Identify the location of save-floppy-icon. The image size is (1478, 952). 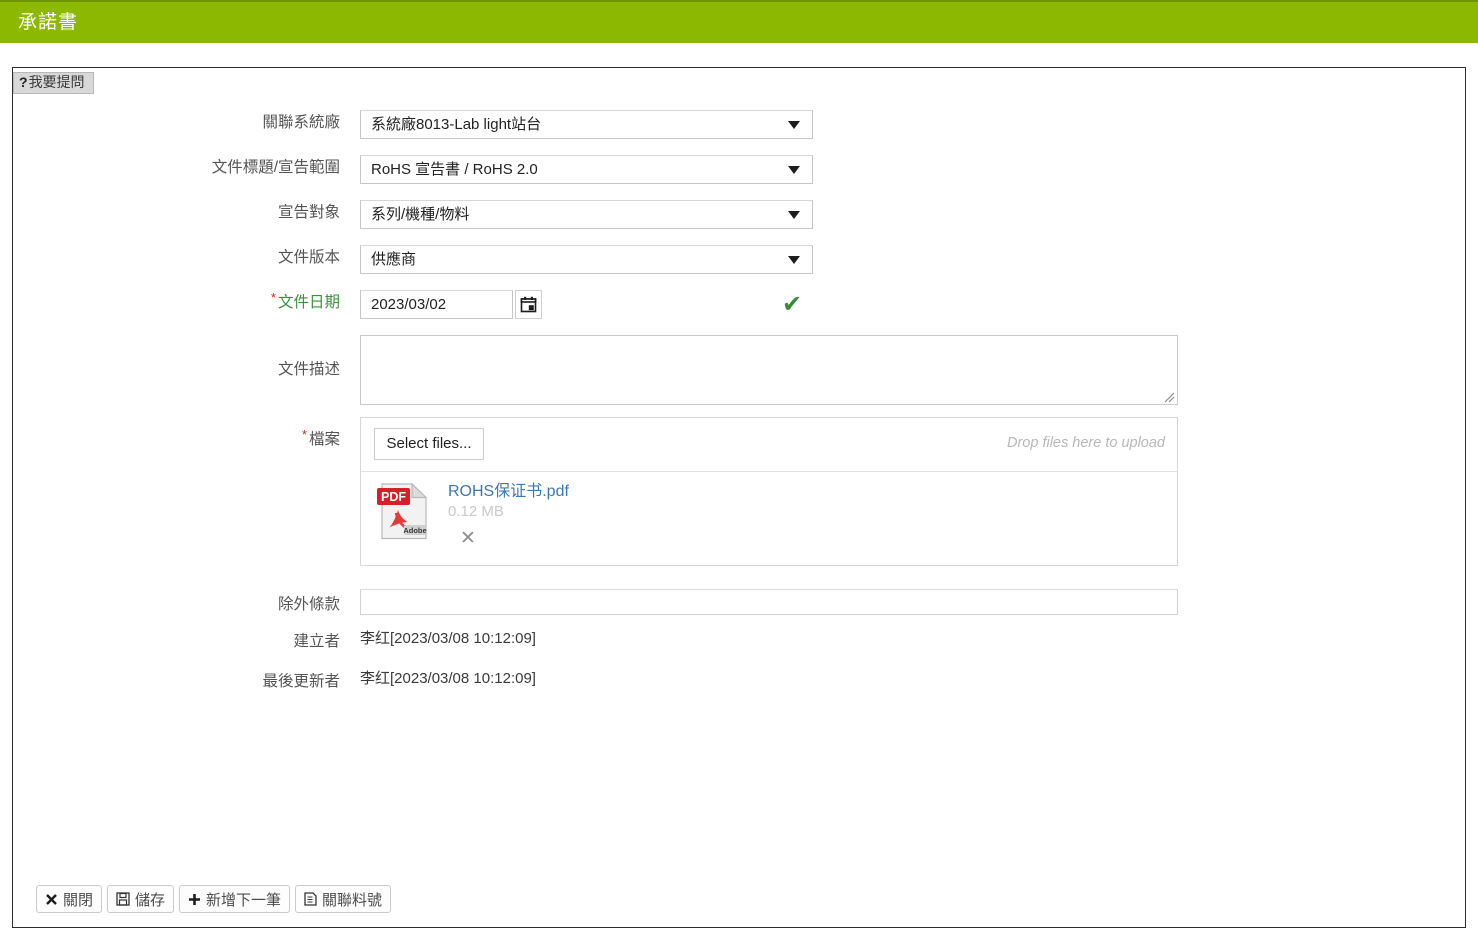
(123, 899).